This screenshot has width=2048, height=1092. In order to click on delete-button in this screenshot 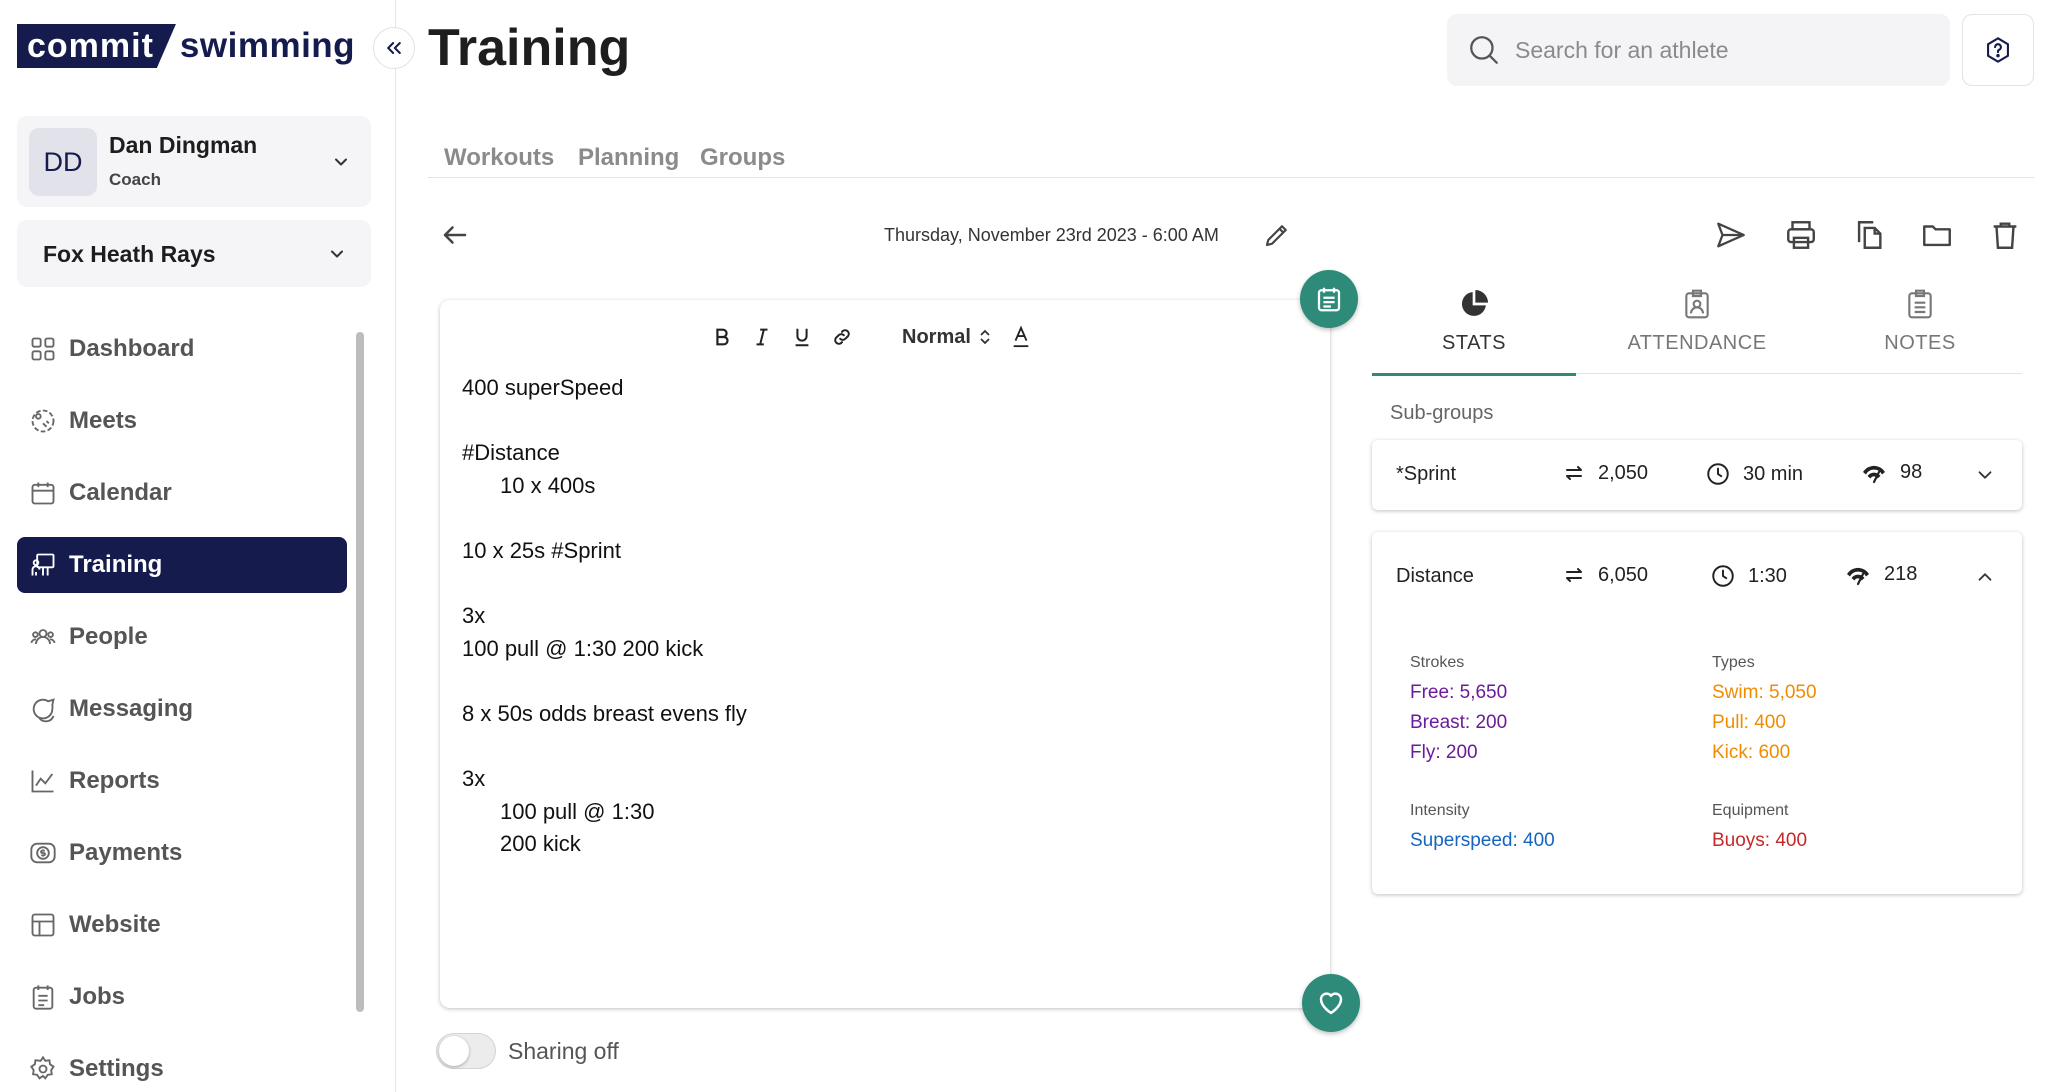, I will do `click(2005, 235)`.